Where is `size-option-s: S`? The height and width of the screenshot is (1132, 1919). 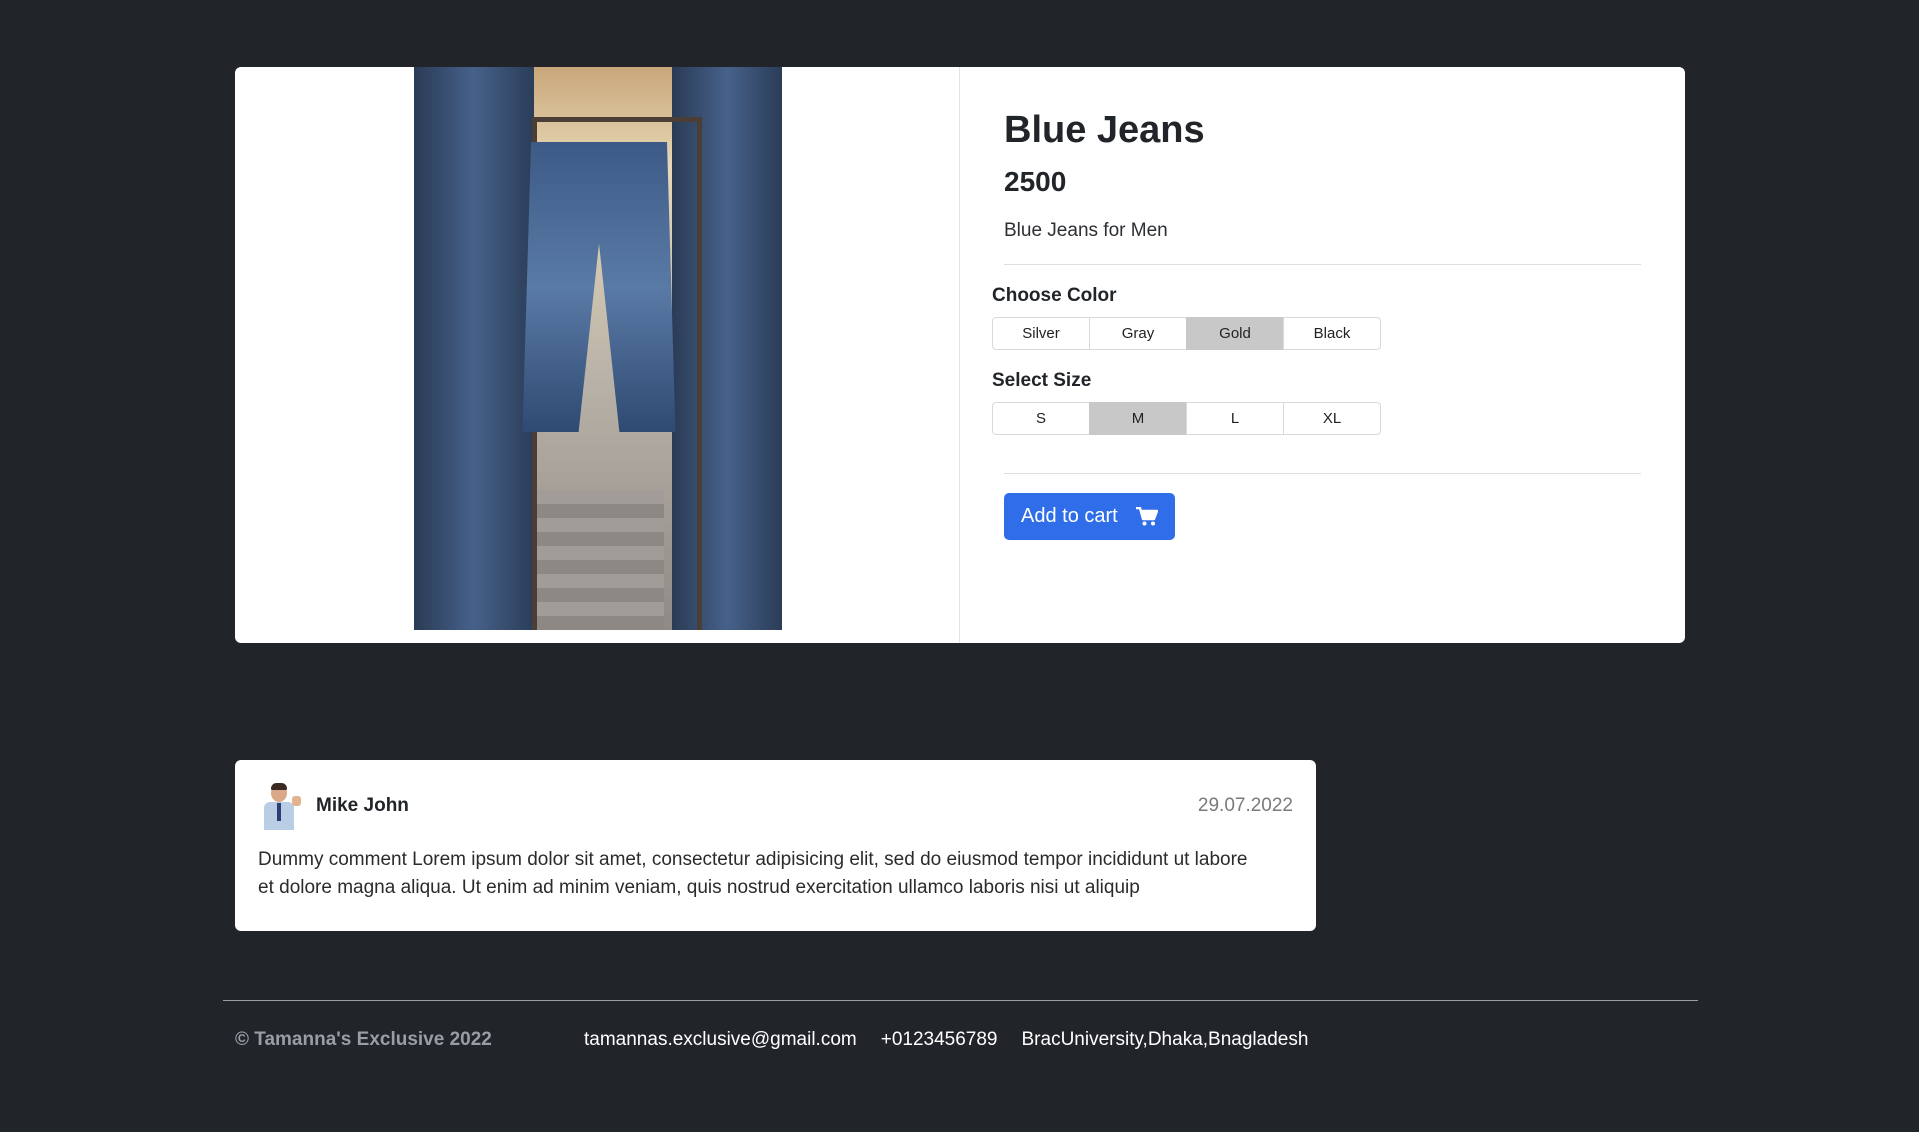
size-option-s: S is located at coordinates (1041, 418).